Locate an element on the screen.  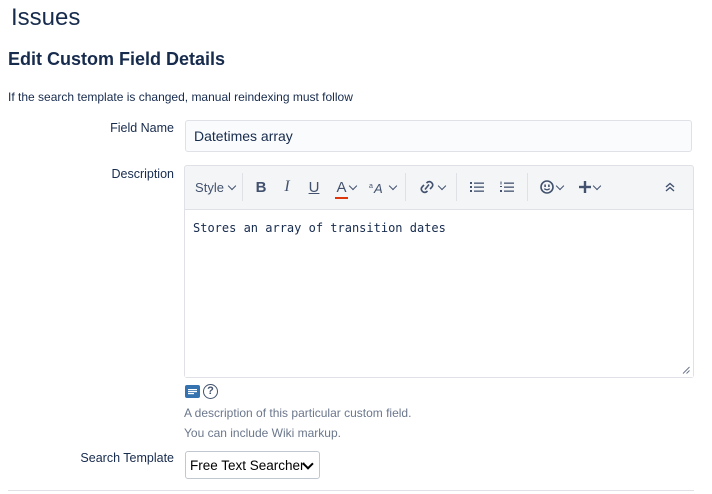
svg-text: A is located at coordinates (378, 187).